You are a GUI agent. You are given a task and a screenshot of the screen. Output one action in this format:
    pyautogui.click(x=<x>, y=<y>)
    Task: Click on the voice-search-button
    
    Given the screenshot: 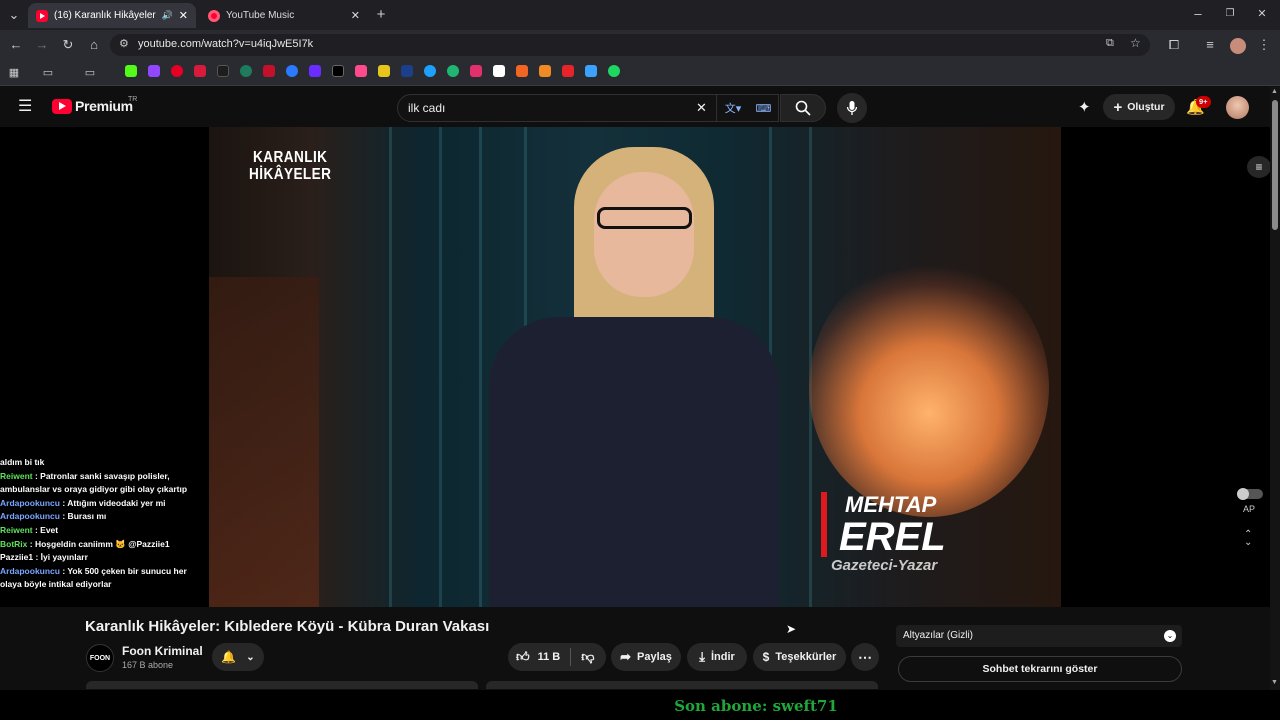 What is the action you would take?
    pyautogui.click(x=852, y=108)
    